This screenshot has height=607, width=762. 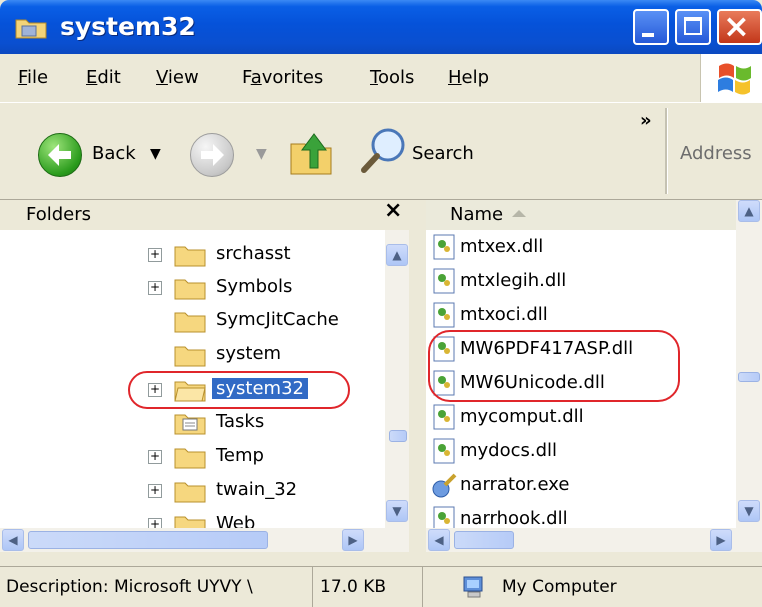 What do you see at coordinates (397, 379) in the screenshot?
I see `tree-vertical-scrollbar: ▲ ▼` at bounding box center [397, 379].